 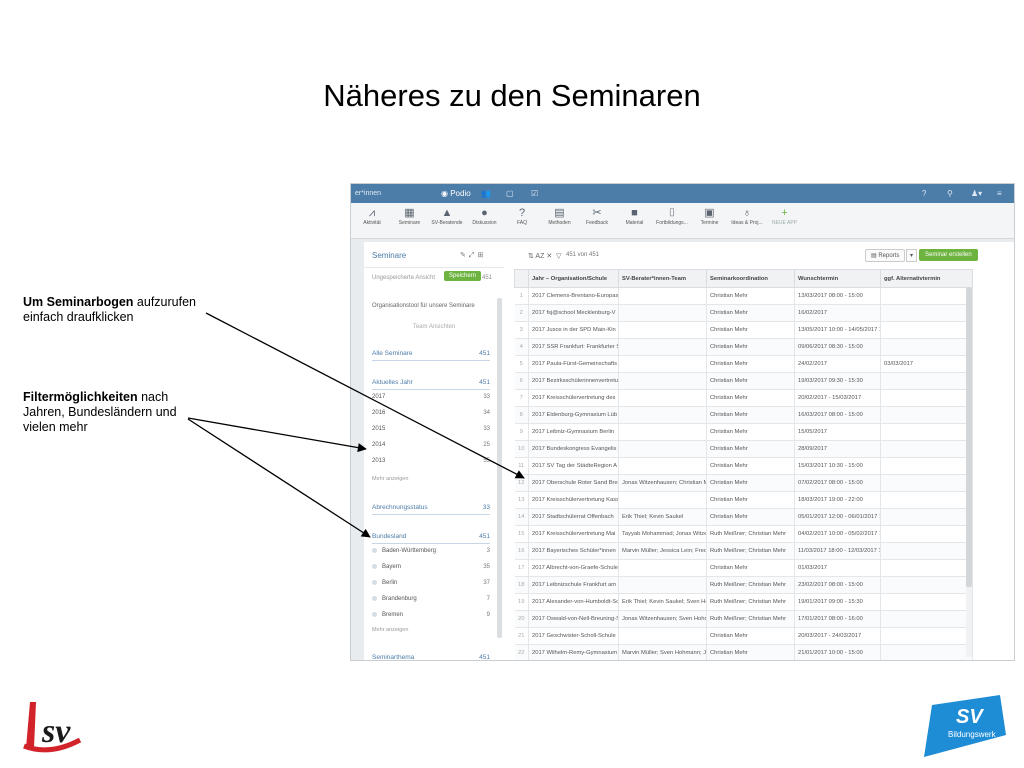 What do you see at coordinates (837, 278) in the screenshot?
I see `column-header: Wunschtermin` at bounding box center [837, 278].